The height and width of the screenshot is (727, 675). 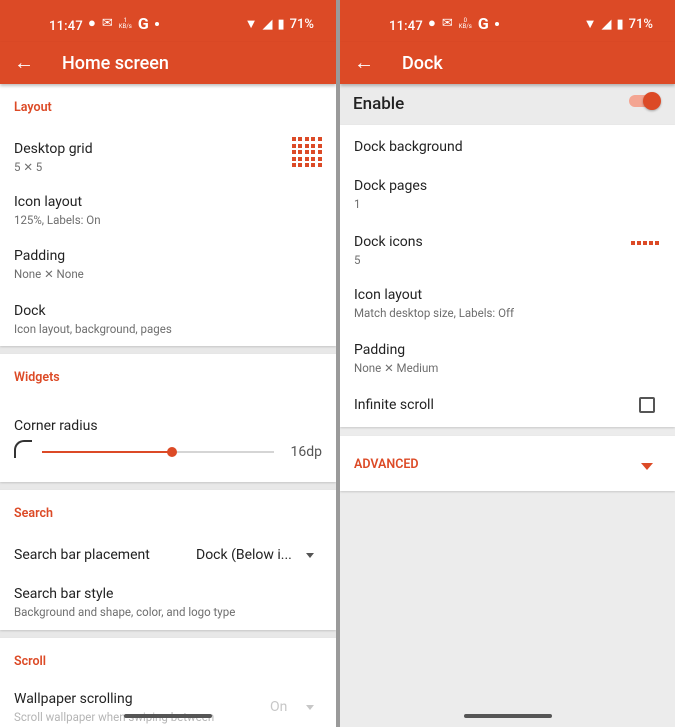 What do you see at coordinates (33, 107) in the screenshot?
I see `section-header-layout: Layout` at bounding box center [33, 107].